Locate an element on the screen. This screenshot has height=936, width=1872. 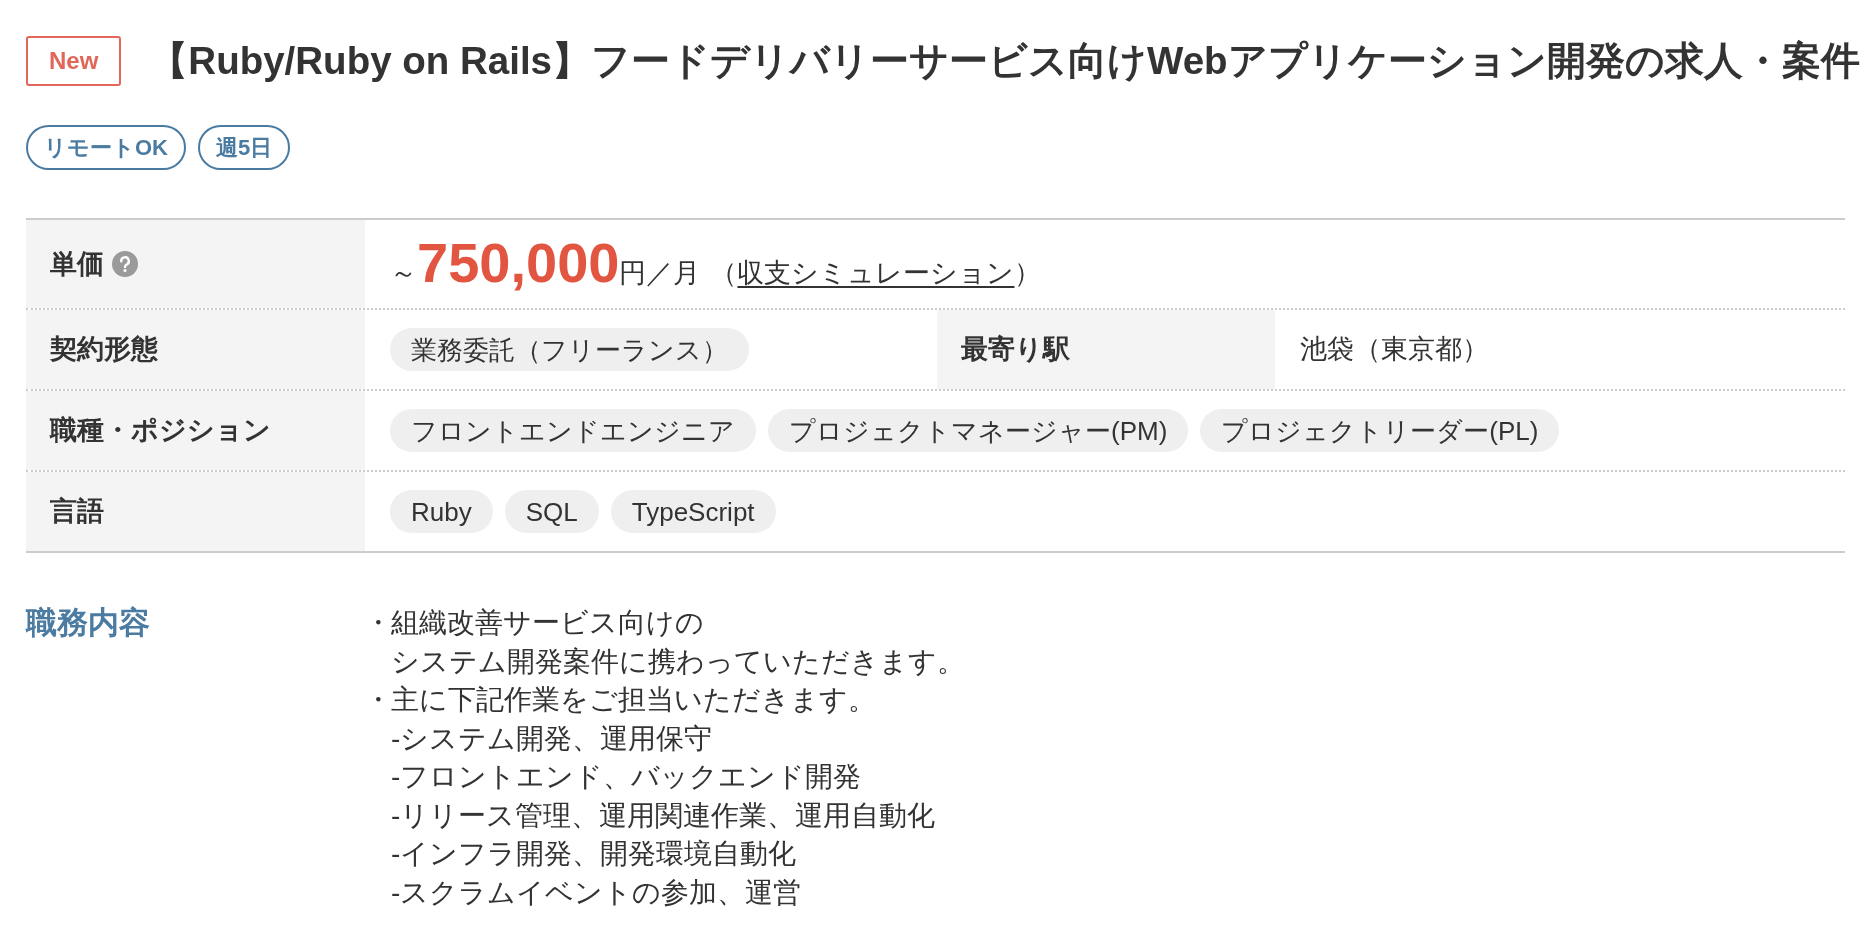
description-text: システム開発案件に携わっていただきます。 is located at coordinates (678, 661).